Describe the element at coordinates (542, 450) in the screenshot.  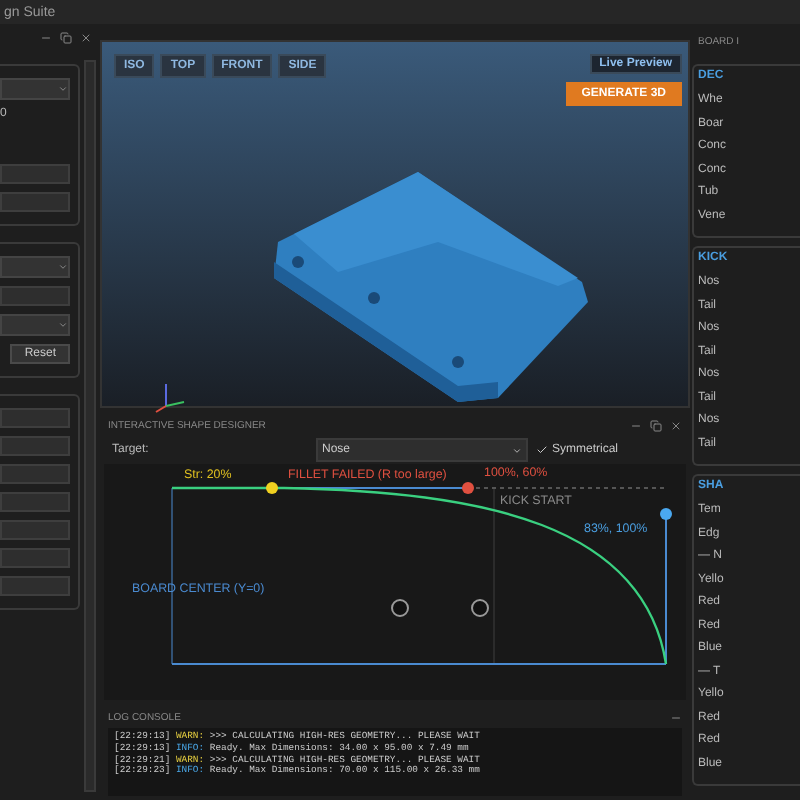
I see `check-icon` at that location.